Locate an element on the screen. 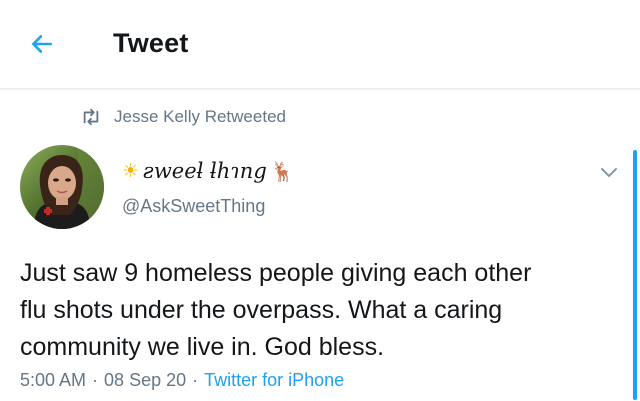 This screenshot has height=401, width=640. retweet-context-label: Jesse Kelly Retweeted is located at coordinates (200, 116).